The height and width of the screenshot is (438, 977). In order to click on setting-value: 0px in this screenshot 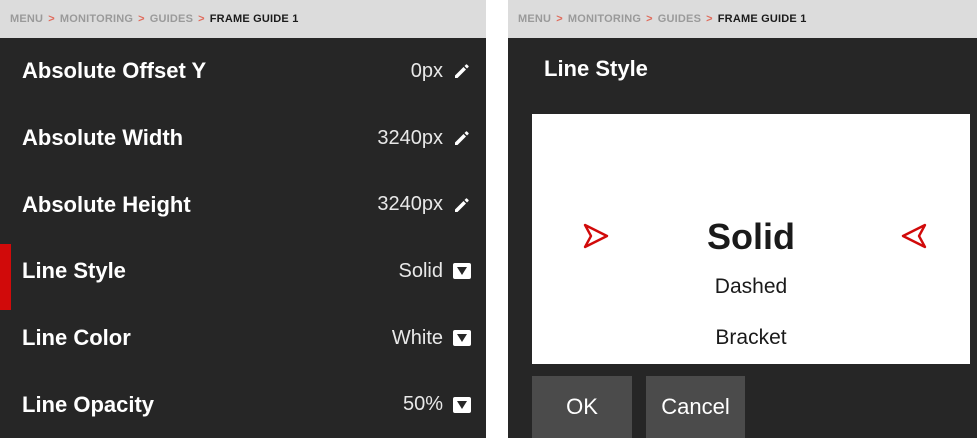, I will do `click(426, 70)`.